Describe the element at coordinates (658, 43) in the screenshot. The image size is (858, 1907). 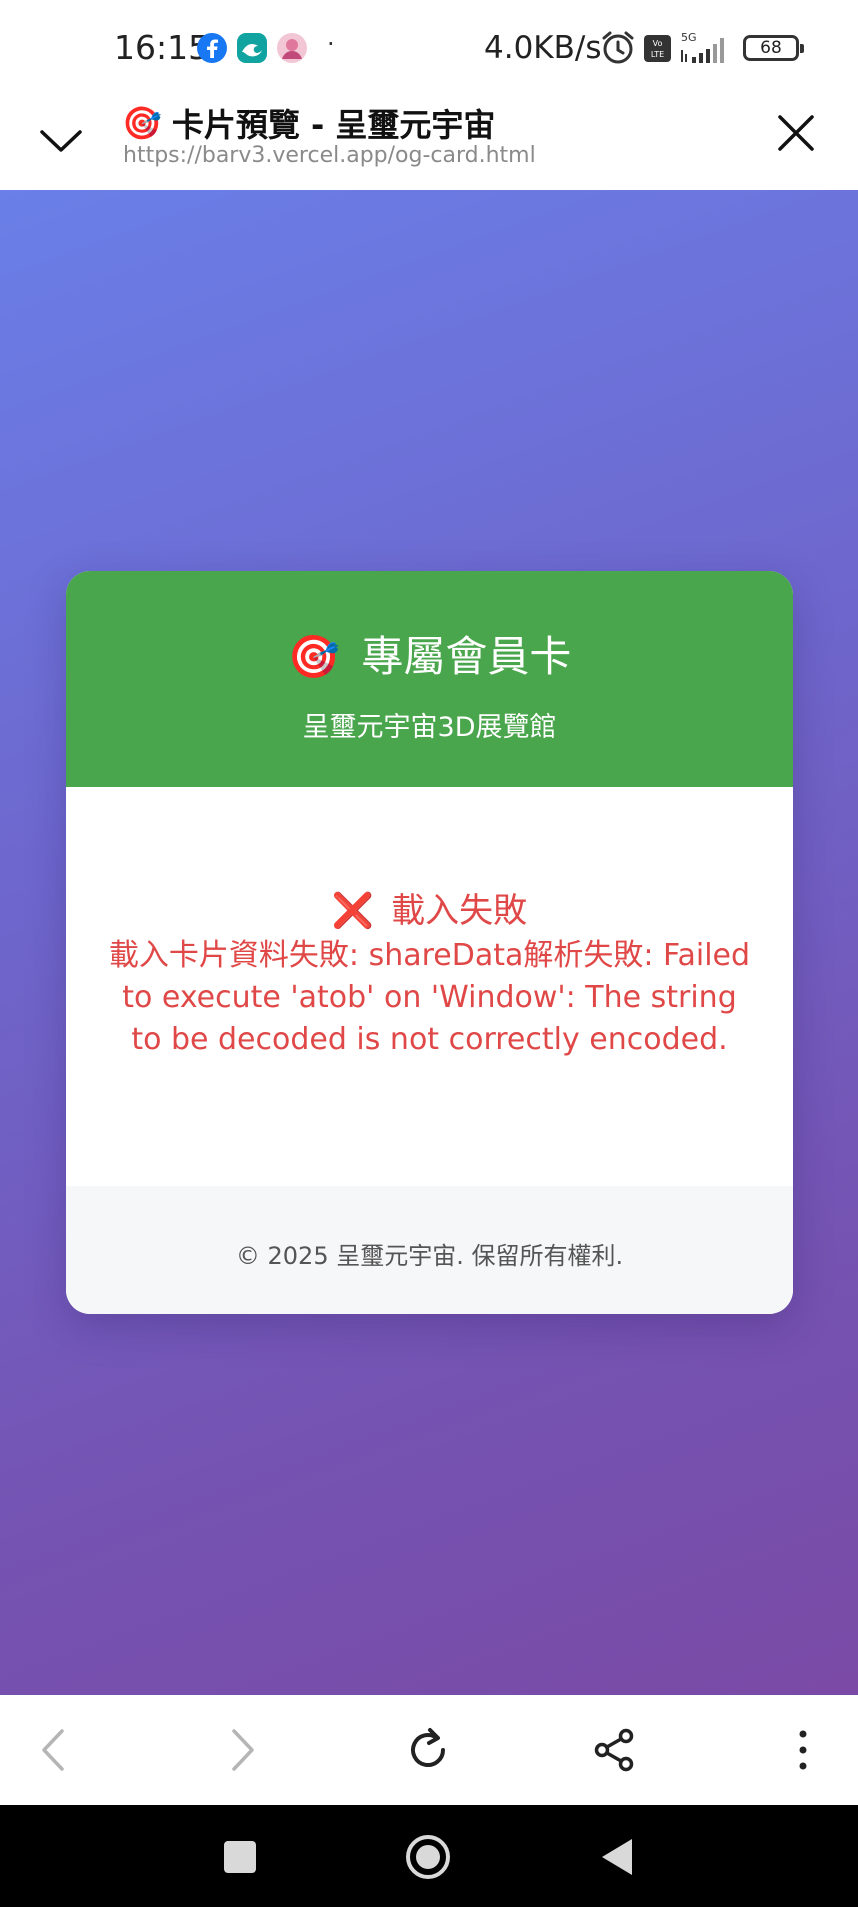
I see `svg-text: Vo` at that location.